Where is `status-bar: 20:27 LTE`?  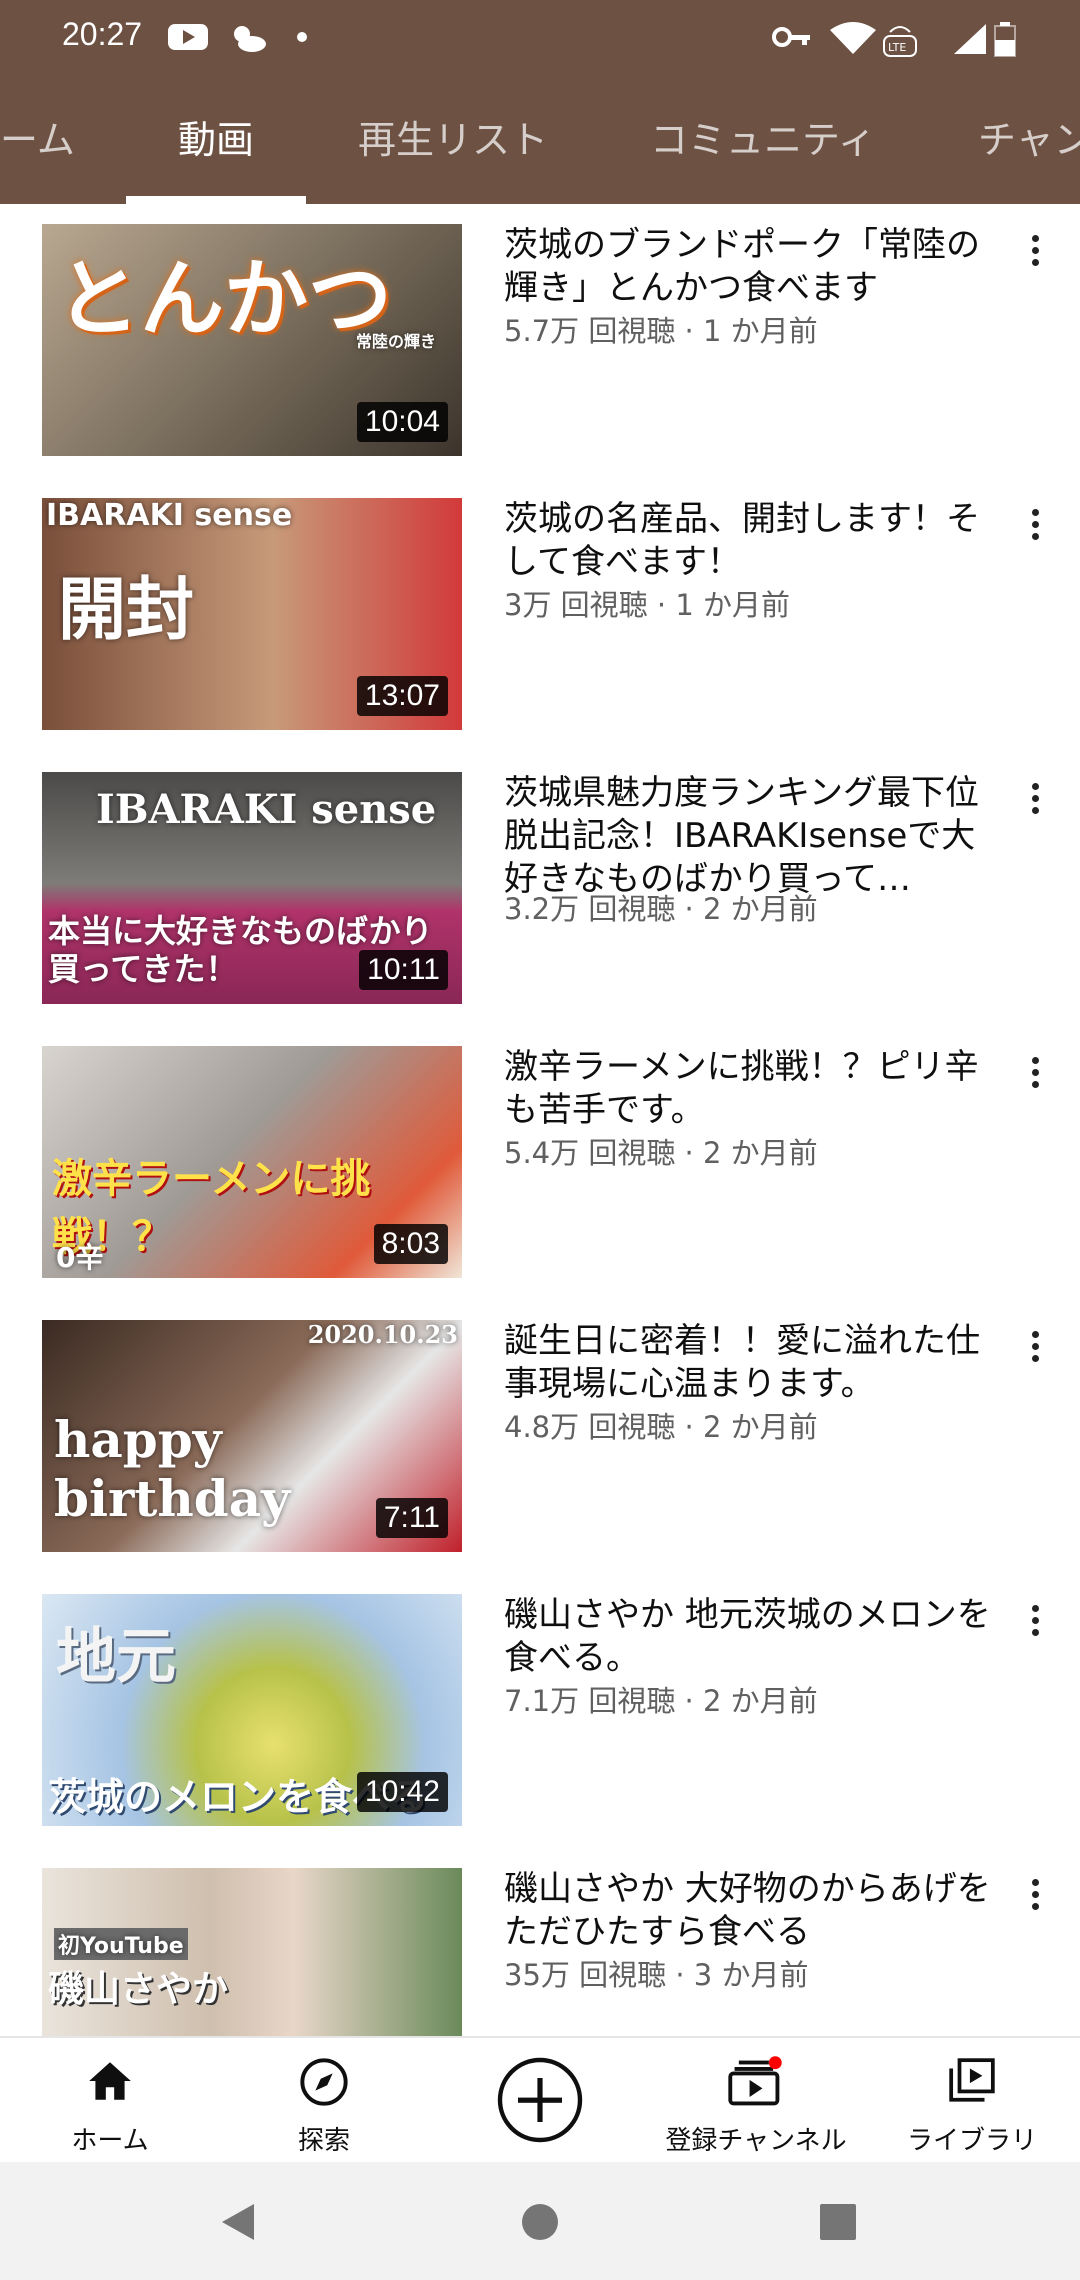
status-bar: 20:27 LTE is located at coordinates (540, 38).